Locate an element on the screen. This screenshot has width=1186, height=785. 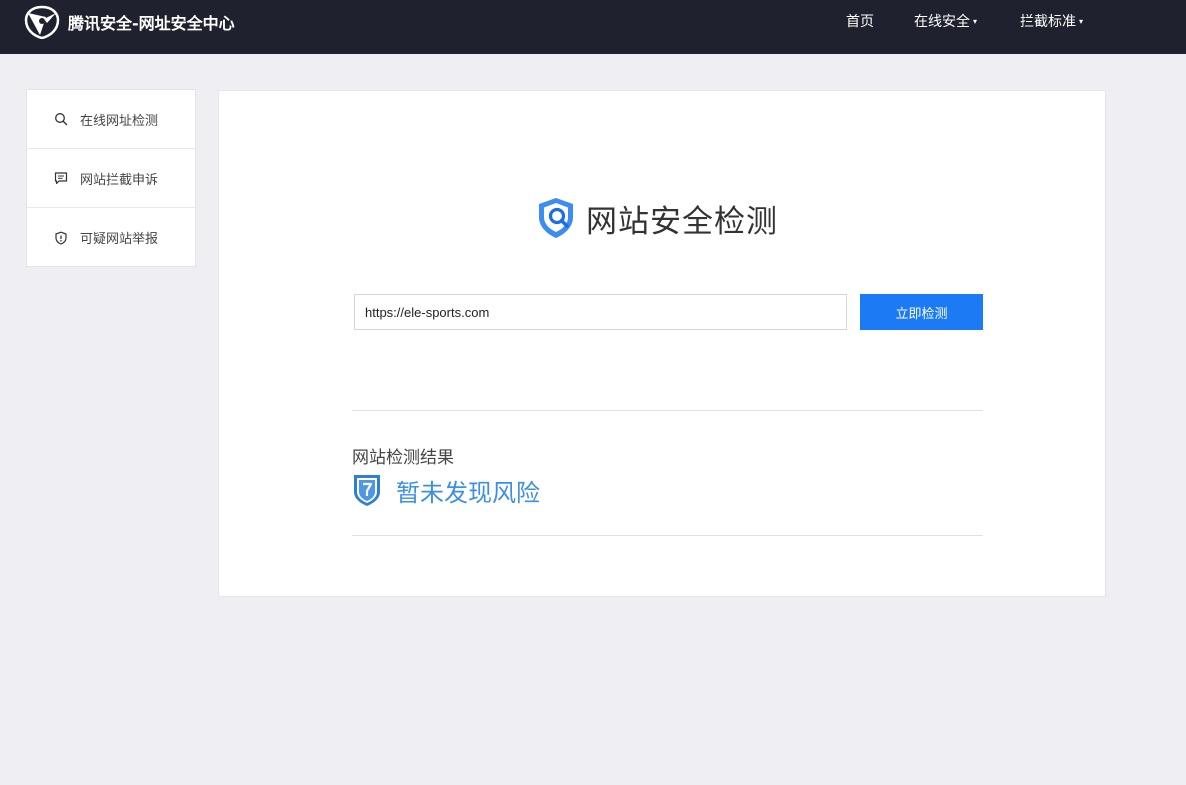
tencent-security-logo-icon is located at coordinates (42, 22).